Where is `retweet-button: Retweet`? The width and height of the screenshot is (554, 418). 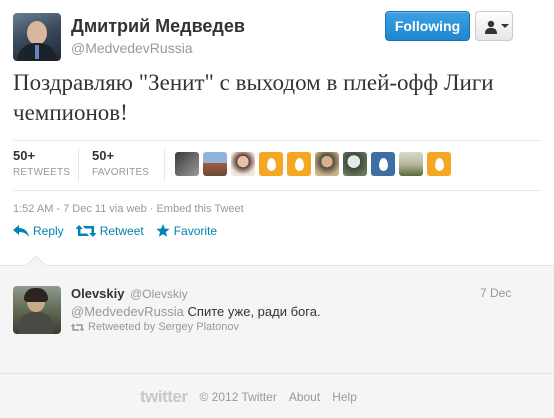
retweet-button: Retweet is located at coordinates (109, 231).